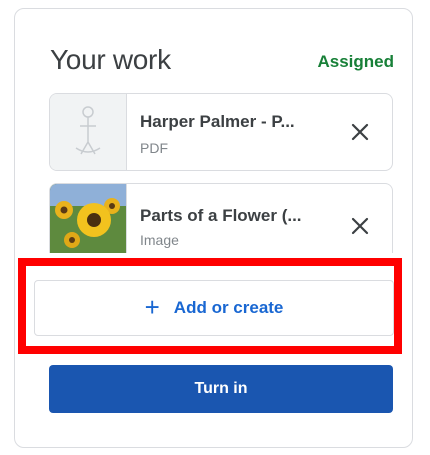 Image resolution: width=430 pixels, height=455 pixels. I want to click on attachment-type: PDF, so click(154, 148).